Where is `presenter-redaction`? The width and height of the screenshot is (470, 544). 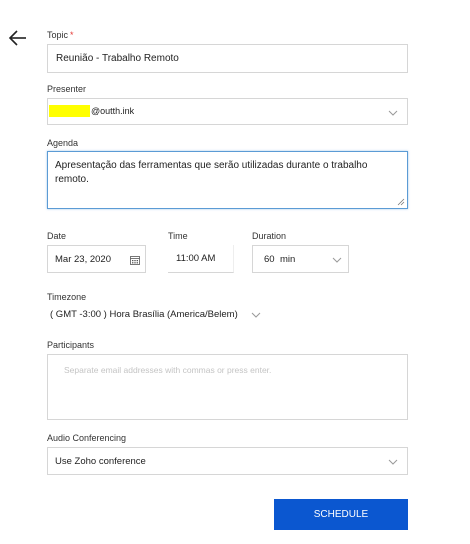
presenter-redaction is located at coordinates (69, 111).